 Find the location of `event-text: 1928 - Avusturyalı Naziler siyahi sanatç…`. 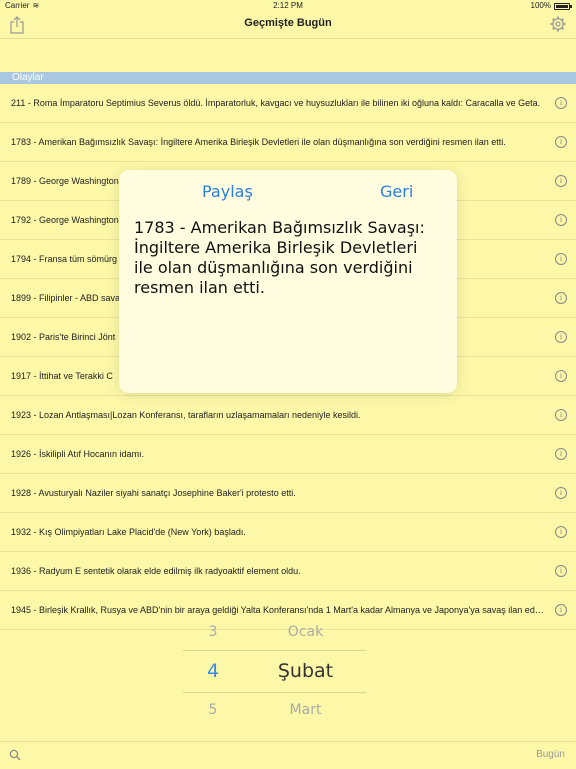

event-text: 1928 - Avusturyalı Naziler siyahi sanatç… is located at coordinates (153, 493).